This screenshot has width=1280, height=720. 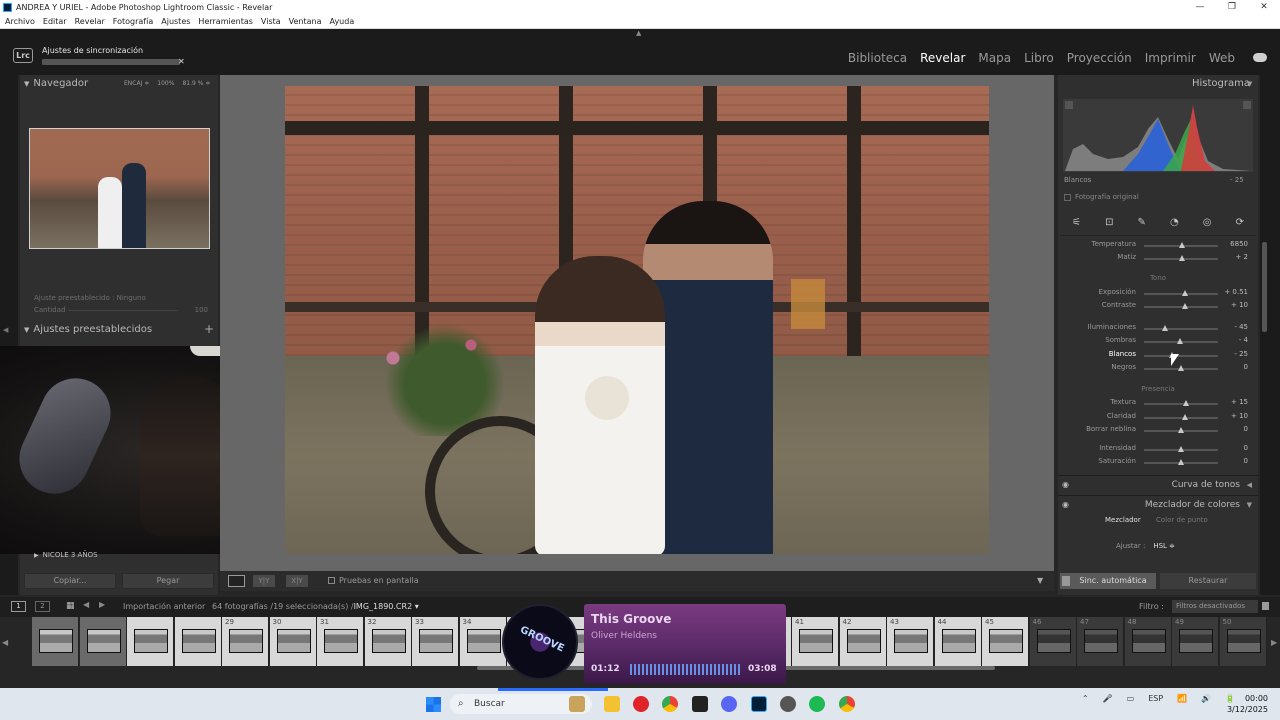 What do you see at coordinates (236, 581) in the screenshot?
I see `loupe-view-icon` at bounding box center [236, 581].